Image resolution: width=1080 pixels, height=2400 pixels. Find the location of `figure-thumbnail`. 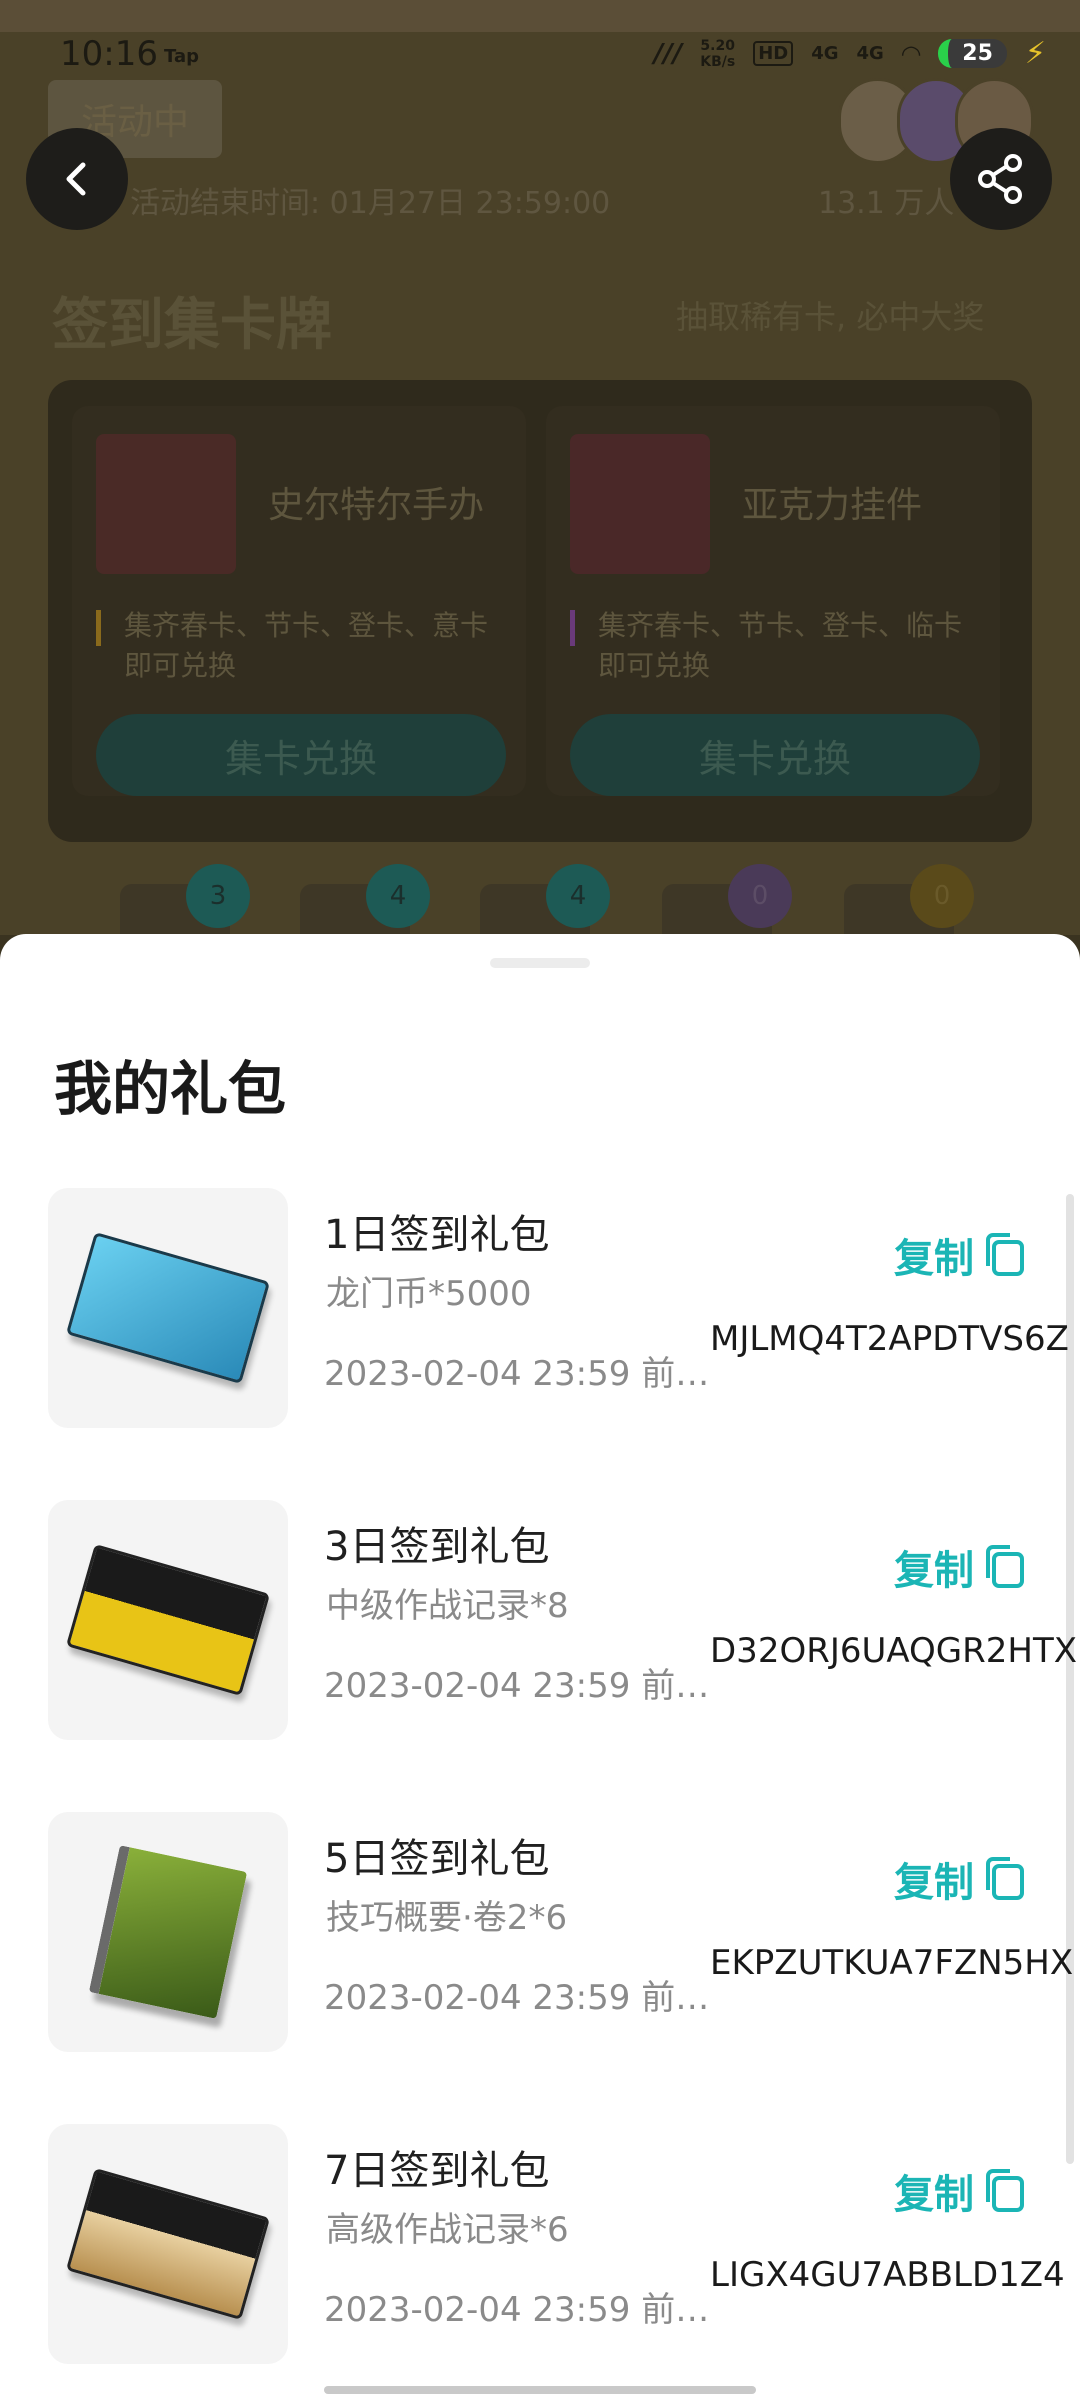

figure-thumbnail is located at coordinates (166, 504).